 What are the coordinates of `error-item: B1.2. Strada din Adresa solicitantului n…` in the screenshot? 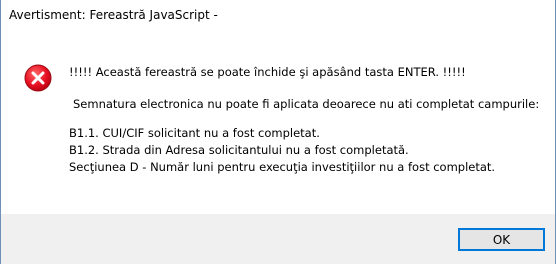 It's located at (239, 150).